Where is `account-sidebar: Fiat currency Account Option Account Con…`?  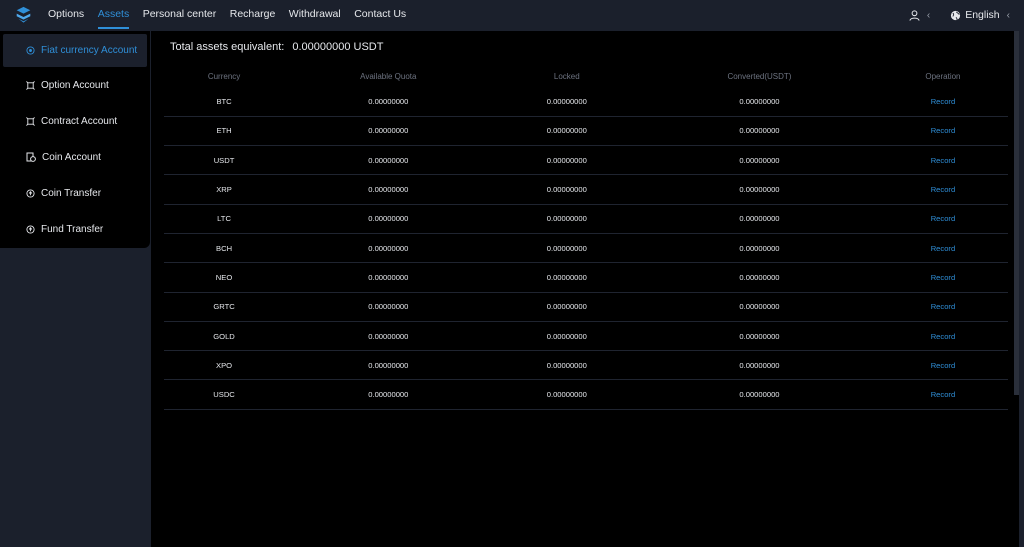
account-sidebar: Fiat currency Account Option Account Con… is located at coordinates (75, 139).